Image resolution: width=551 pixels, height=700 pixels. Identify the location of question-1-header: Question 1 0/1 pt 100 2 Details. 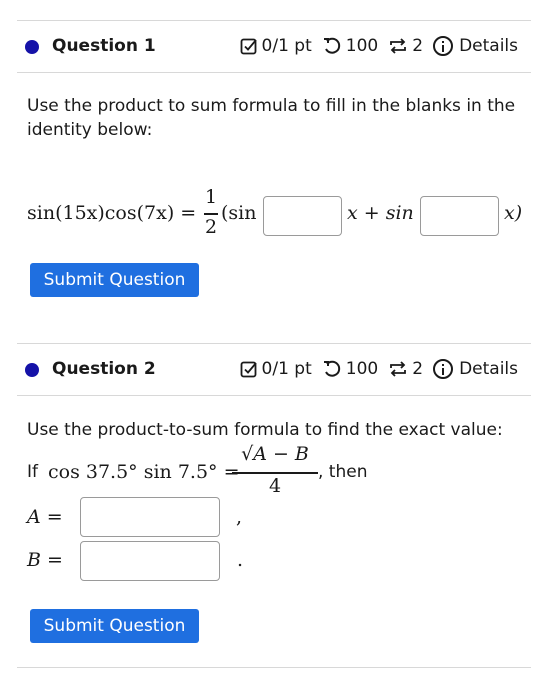
(274, 47).